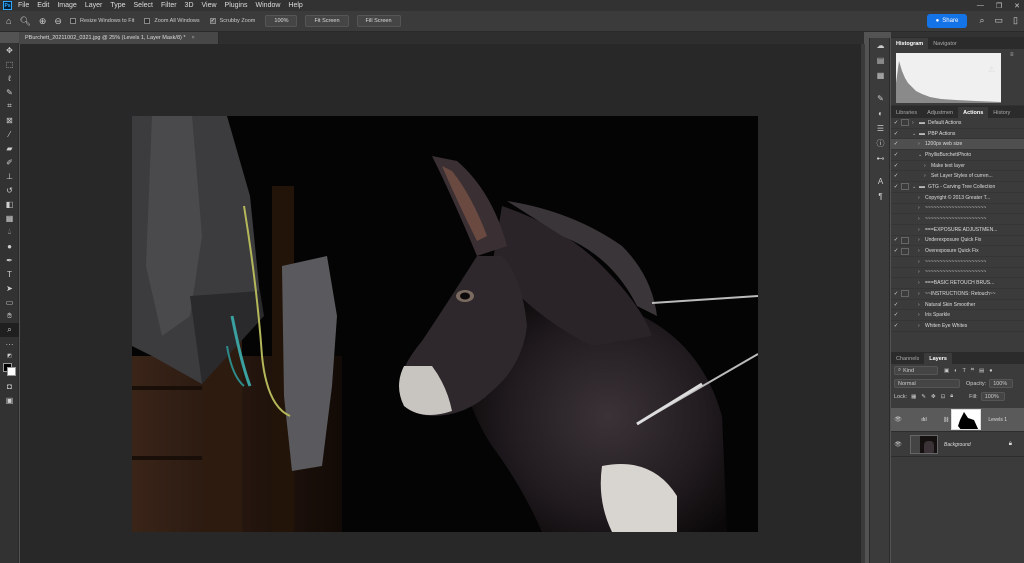  I want to click on tab-navigator: Navigator, so click(945, 43).